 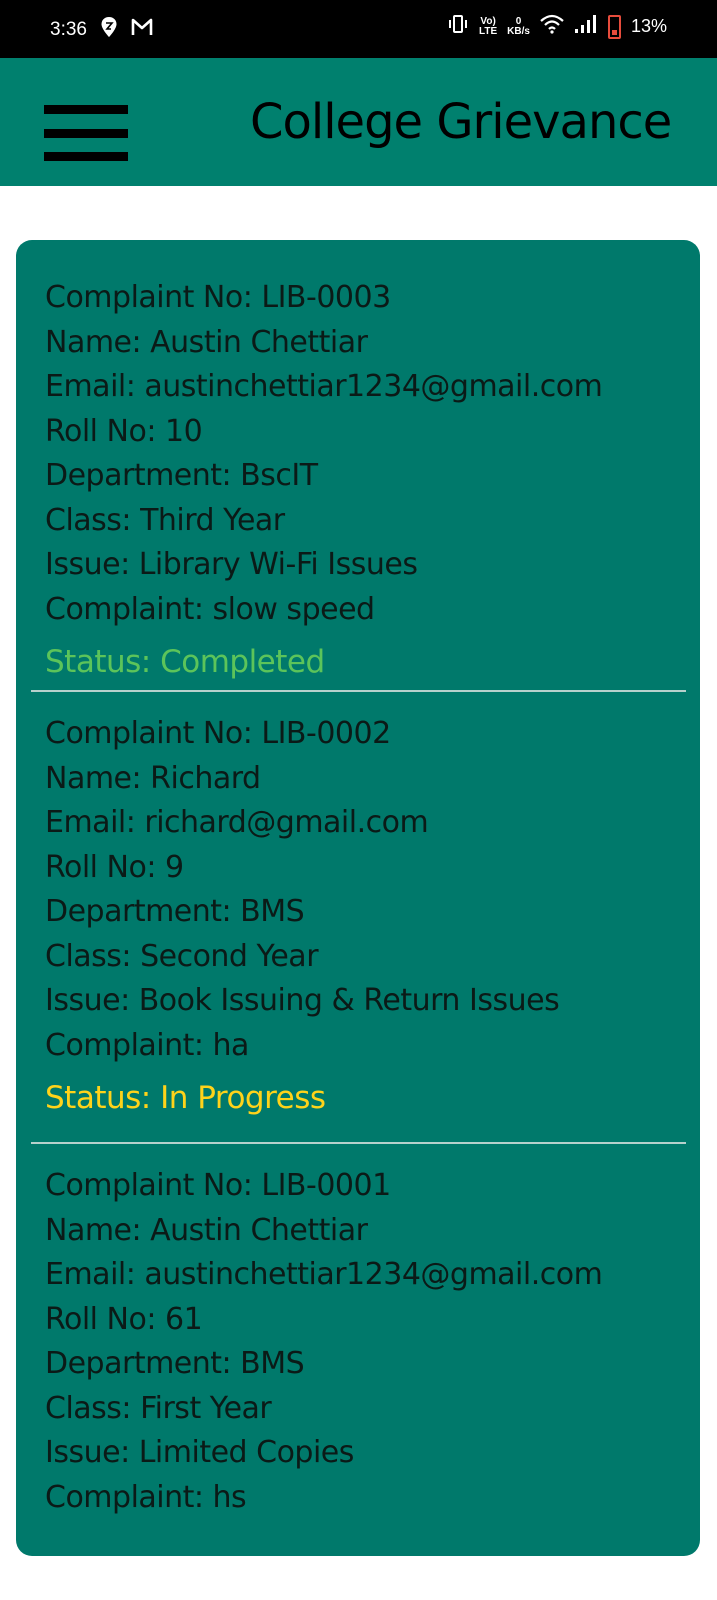 I want to click on status-in-progress: Status: In Progress, so click(x=185, y=1098).